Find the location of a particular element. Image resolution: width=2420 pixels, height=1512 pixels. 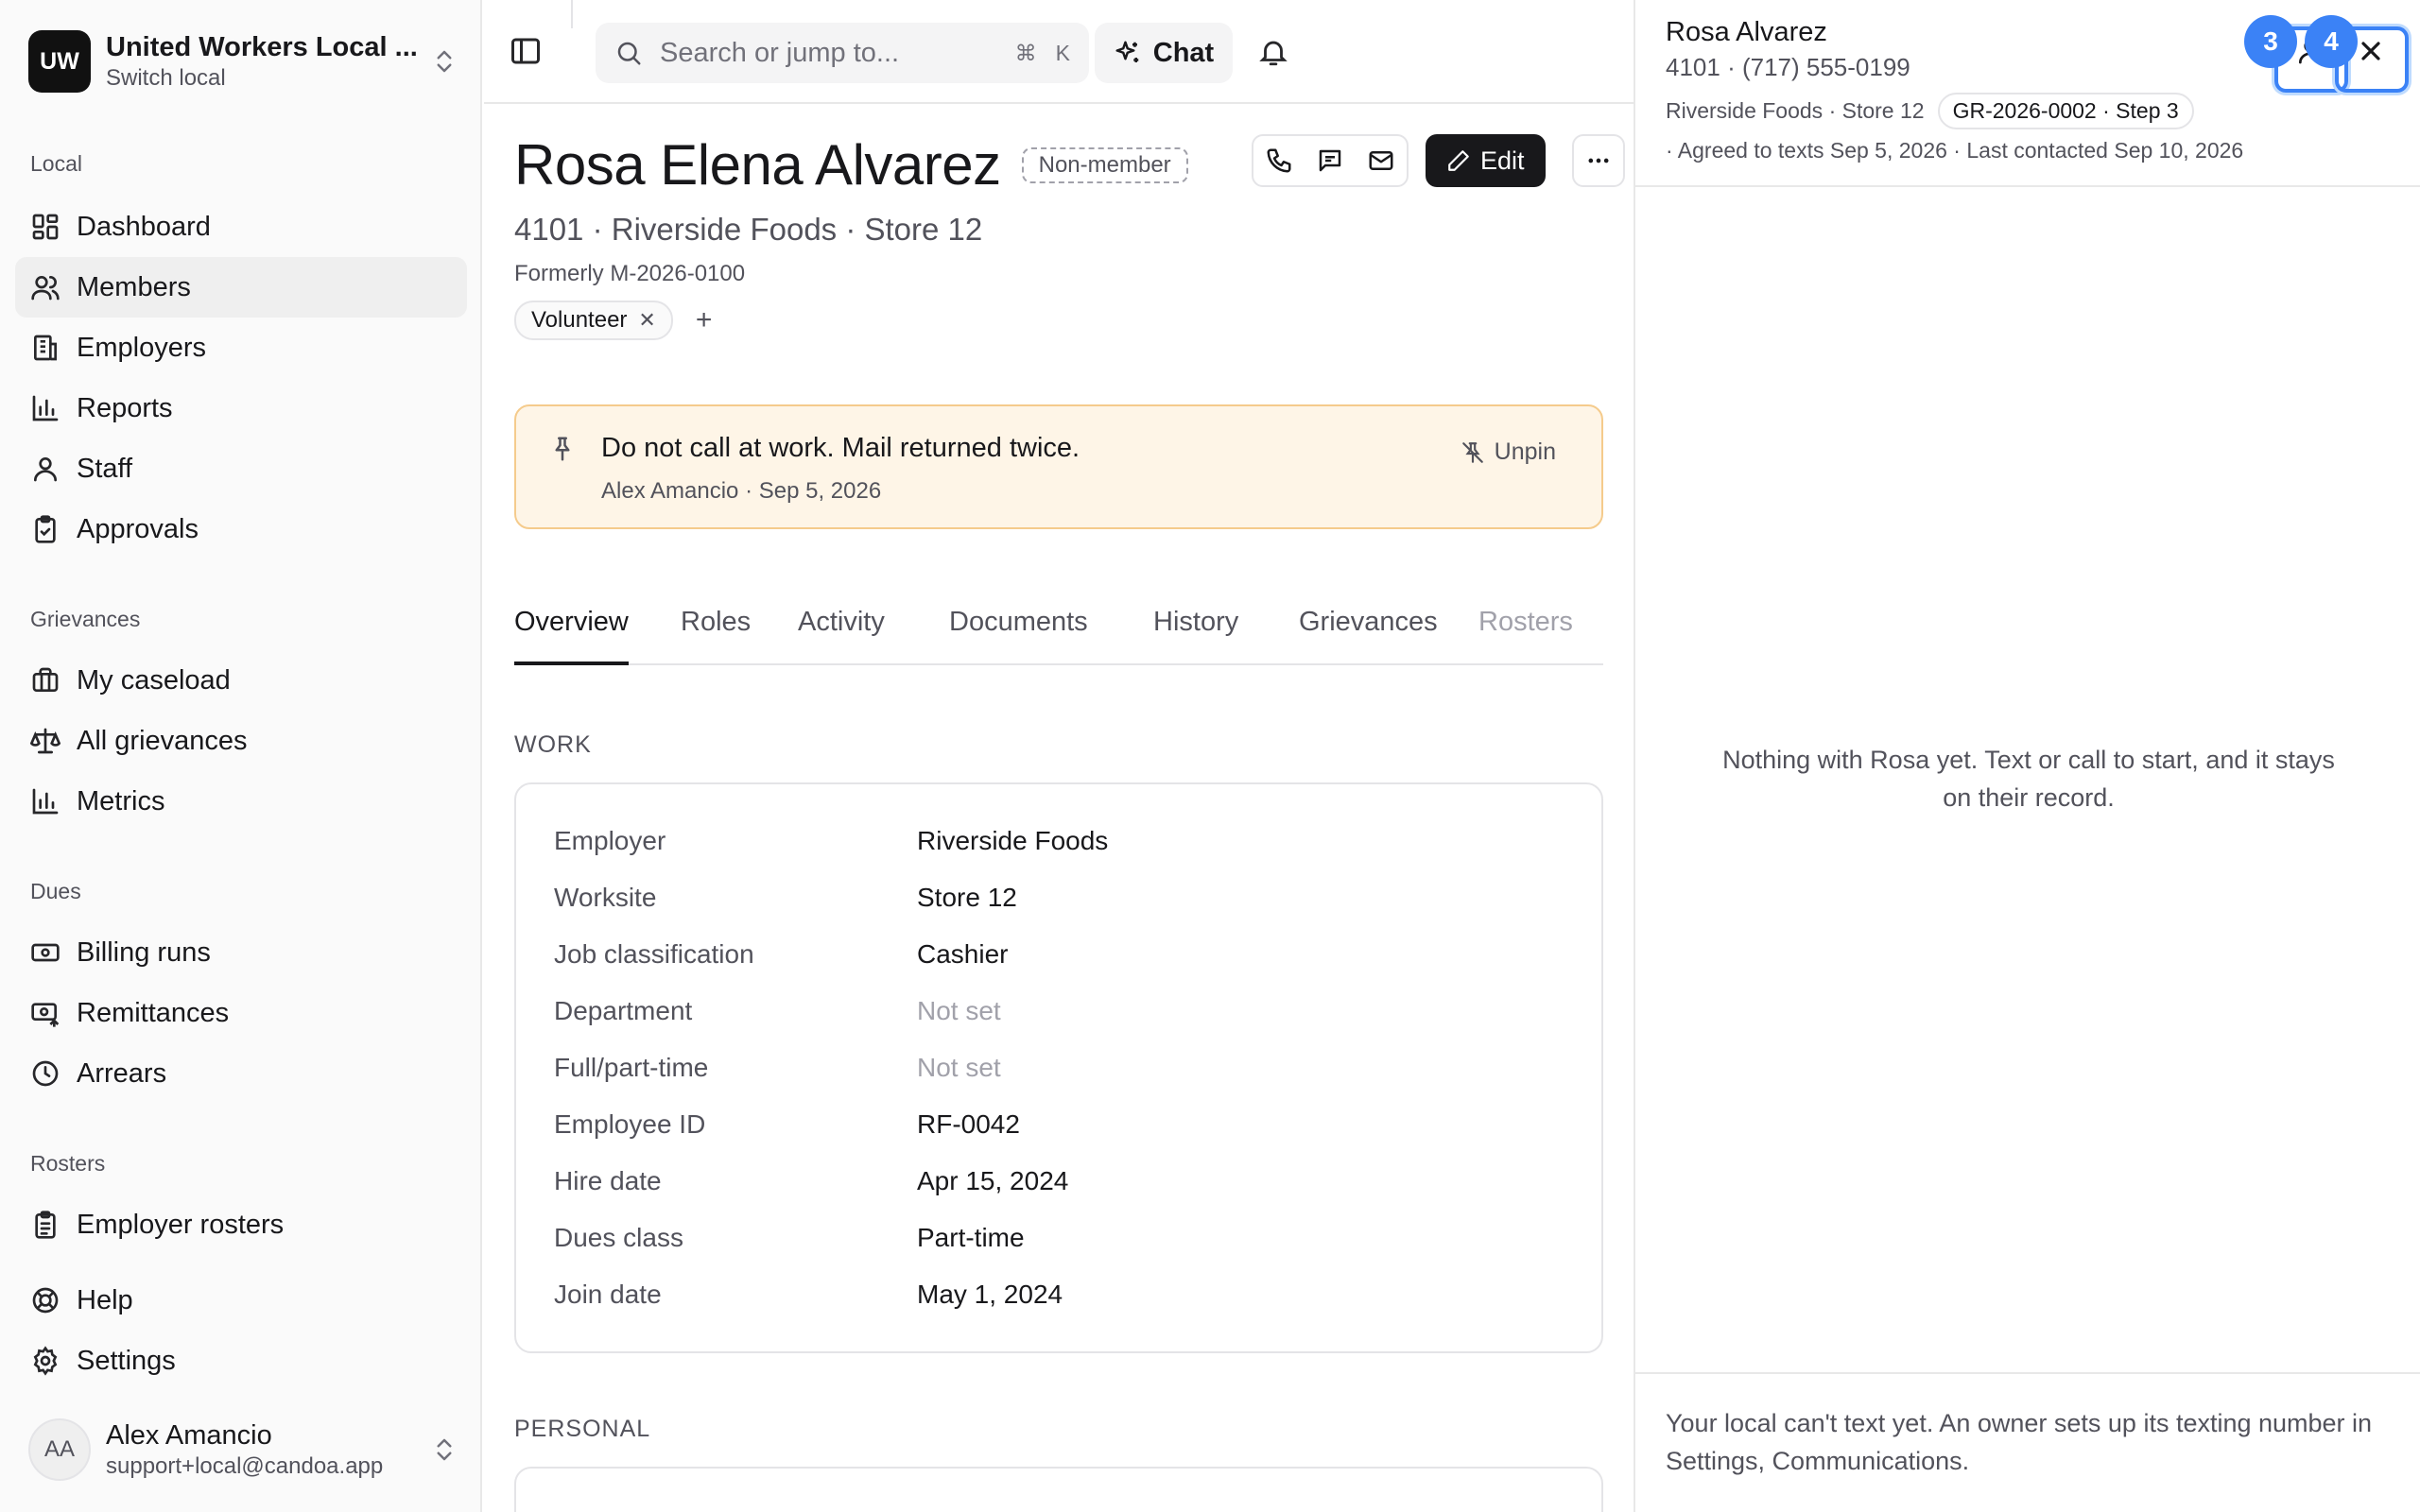

close-icon is located at coordinates (2371, 51).